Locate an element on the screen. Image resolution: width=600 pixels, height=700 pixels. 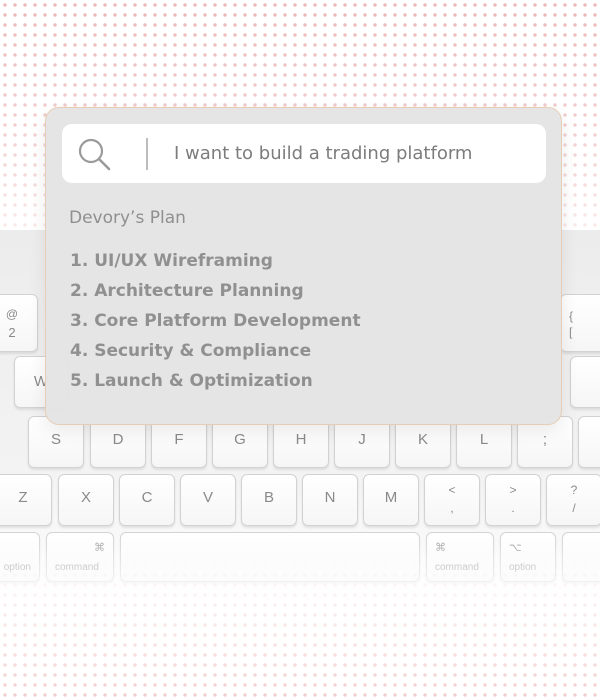
key-semicolon-label: ; is located at coordinates (545, 439).